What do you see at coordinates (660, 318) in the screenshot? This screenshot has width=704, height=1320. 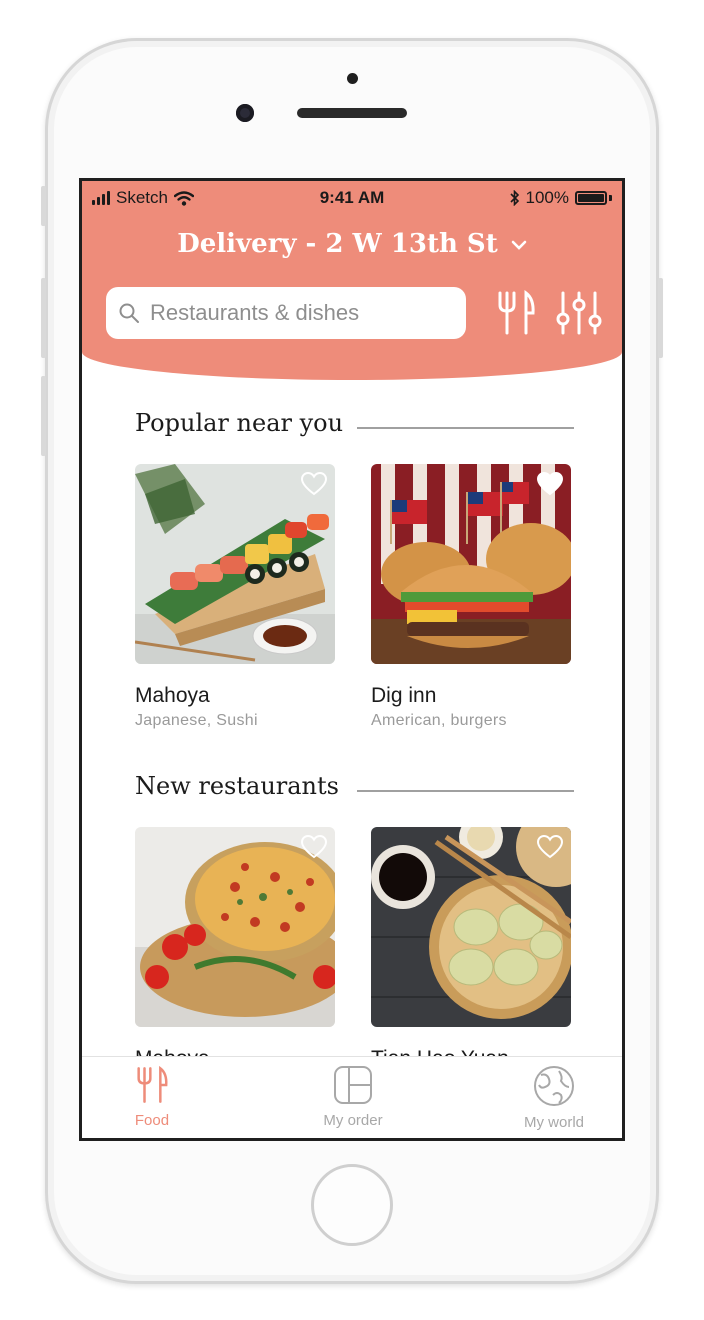 I see `power-button` at bounding box center [660, 318].